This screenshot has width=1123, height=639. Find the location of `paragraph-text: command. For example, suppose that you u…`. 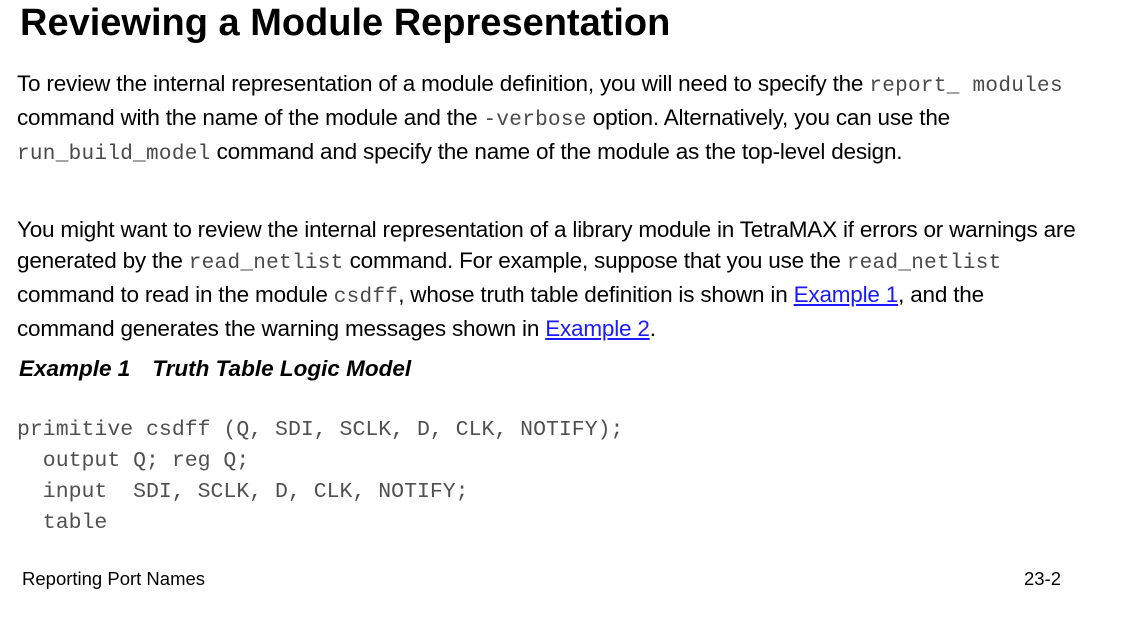

paragraph-text: command. For example, suppose that you u… is located at coordinates (595, 260).